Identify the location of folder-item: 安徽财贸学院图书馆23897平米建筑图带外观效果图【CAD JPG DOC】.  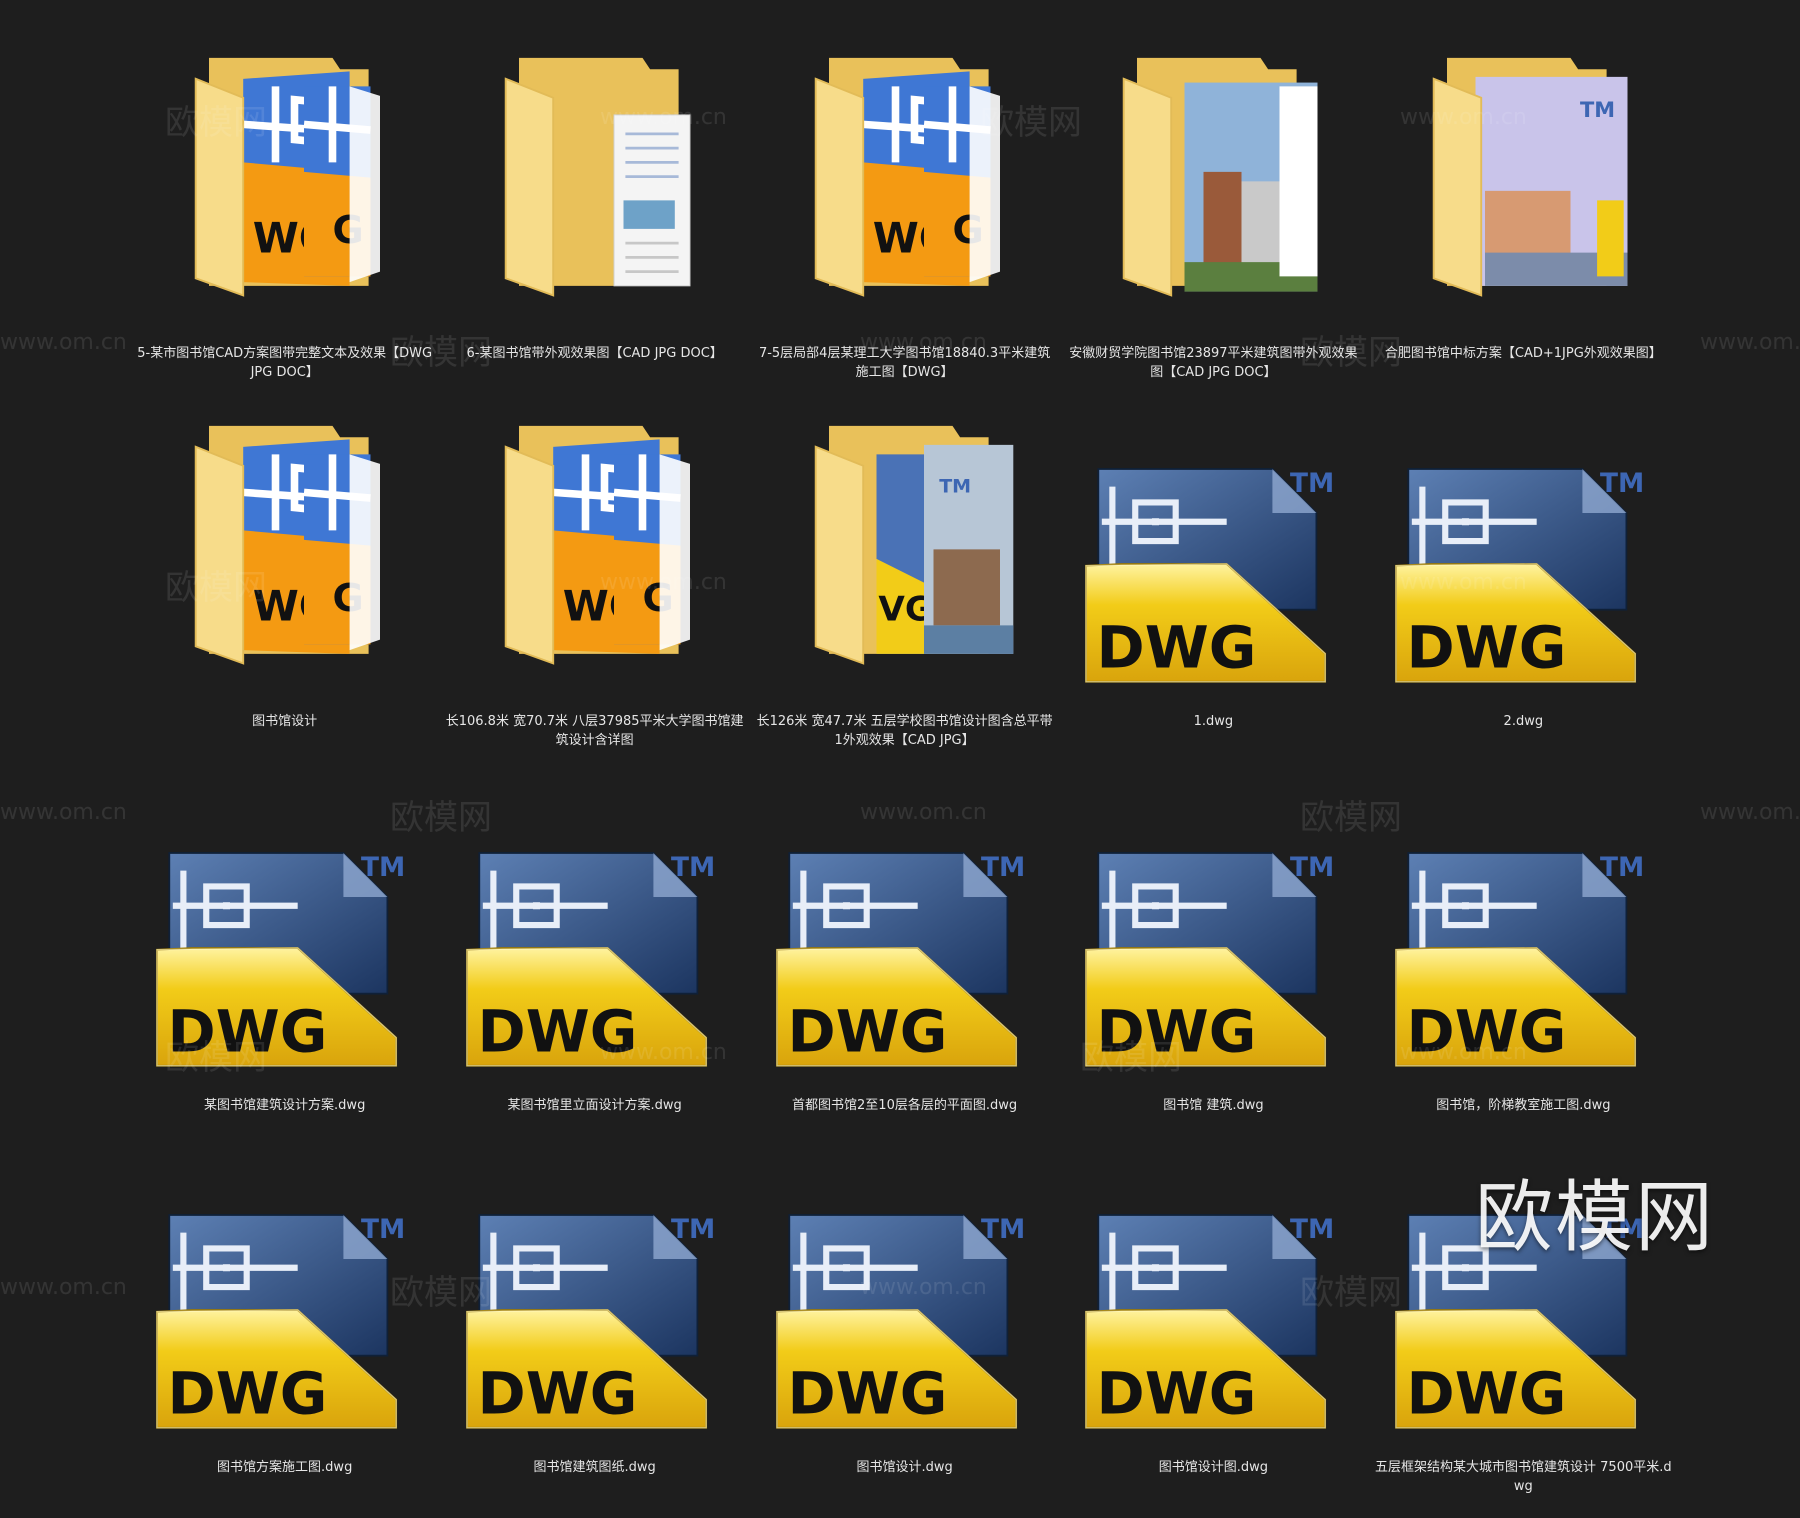
(1213, 224).